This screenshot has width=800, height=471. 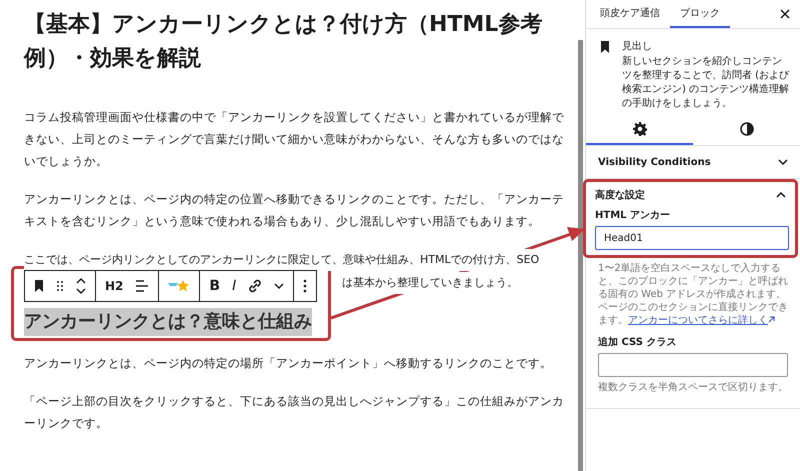 What do you see at coordinates (693, 162) in the screenshot?
I see `panel-header: Visibility Conditions` at bounding box center [693, 162].